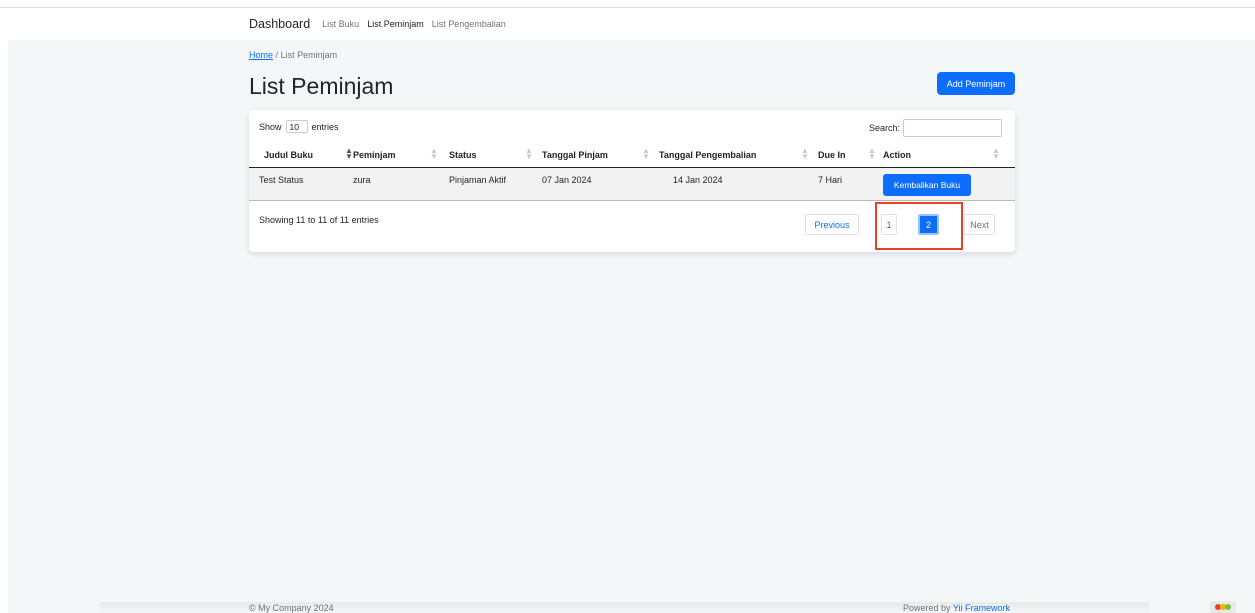 Image resolution: width=1255 pixels, height=613 pixels. Describe the element at coordinates (281, 180) in the screenshot. I see `cell-judul-buku: Test Status` at that location.